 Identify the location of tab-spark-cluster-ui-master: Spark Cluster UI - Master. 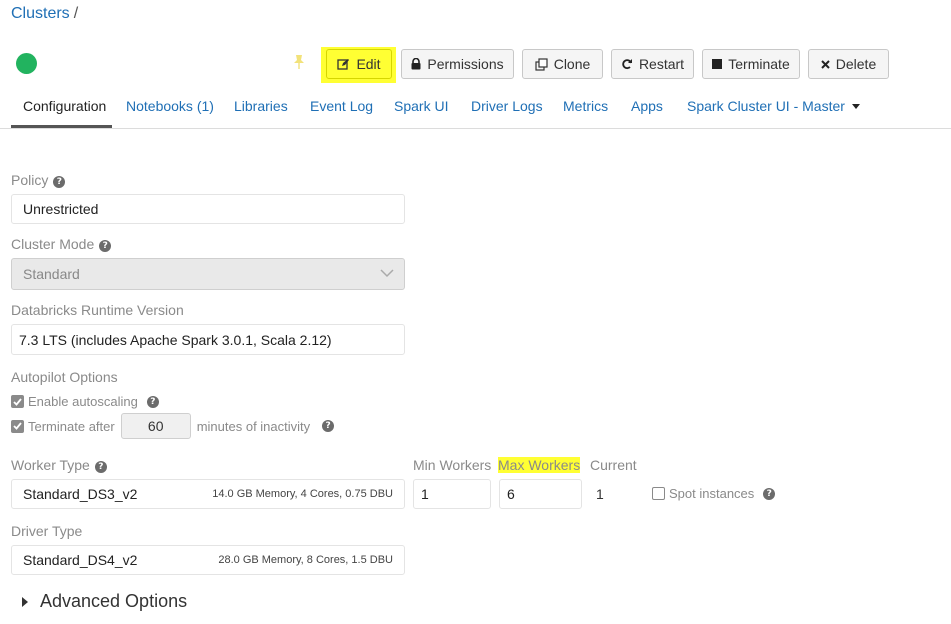
(773, 106).